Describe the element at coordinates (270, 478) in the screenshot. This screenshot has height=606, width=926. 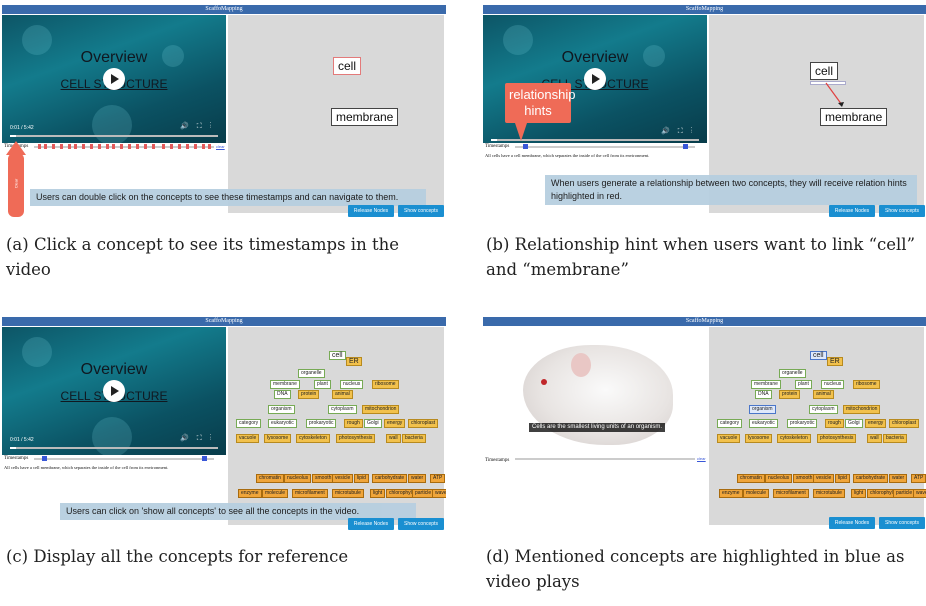
I see `concept-node-chromatin: chromatin` at that location.